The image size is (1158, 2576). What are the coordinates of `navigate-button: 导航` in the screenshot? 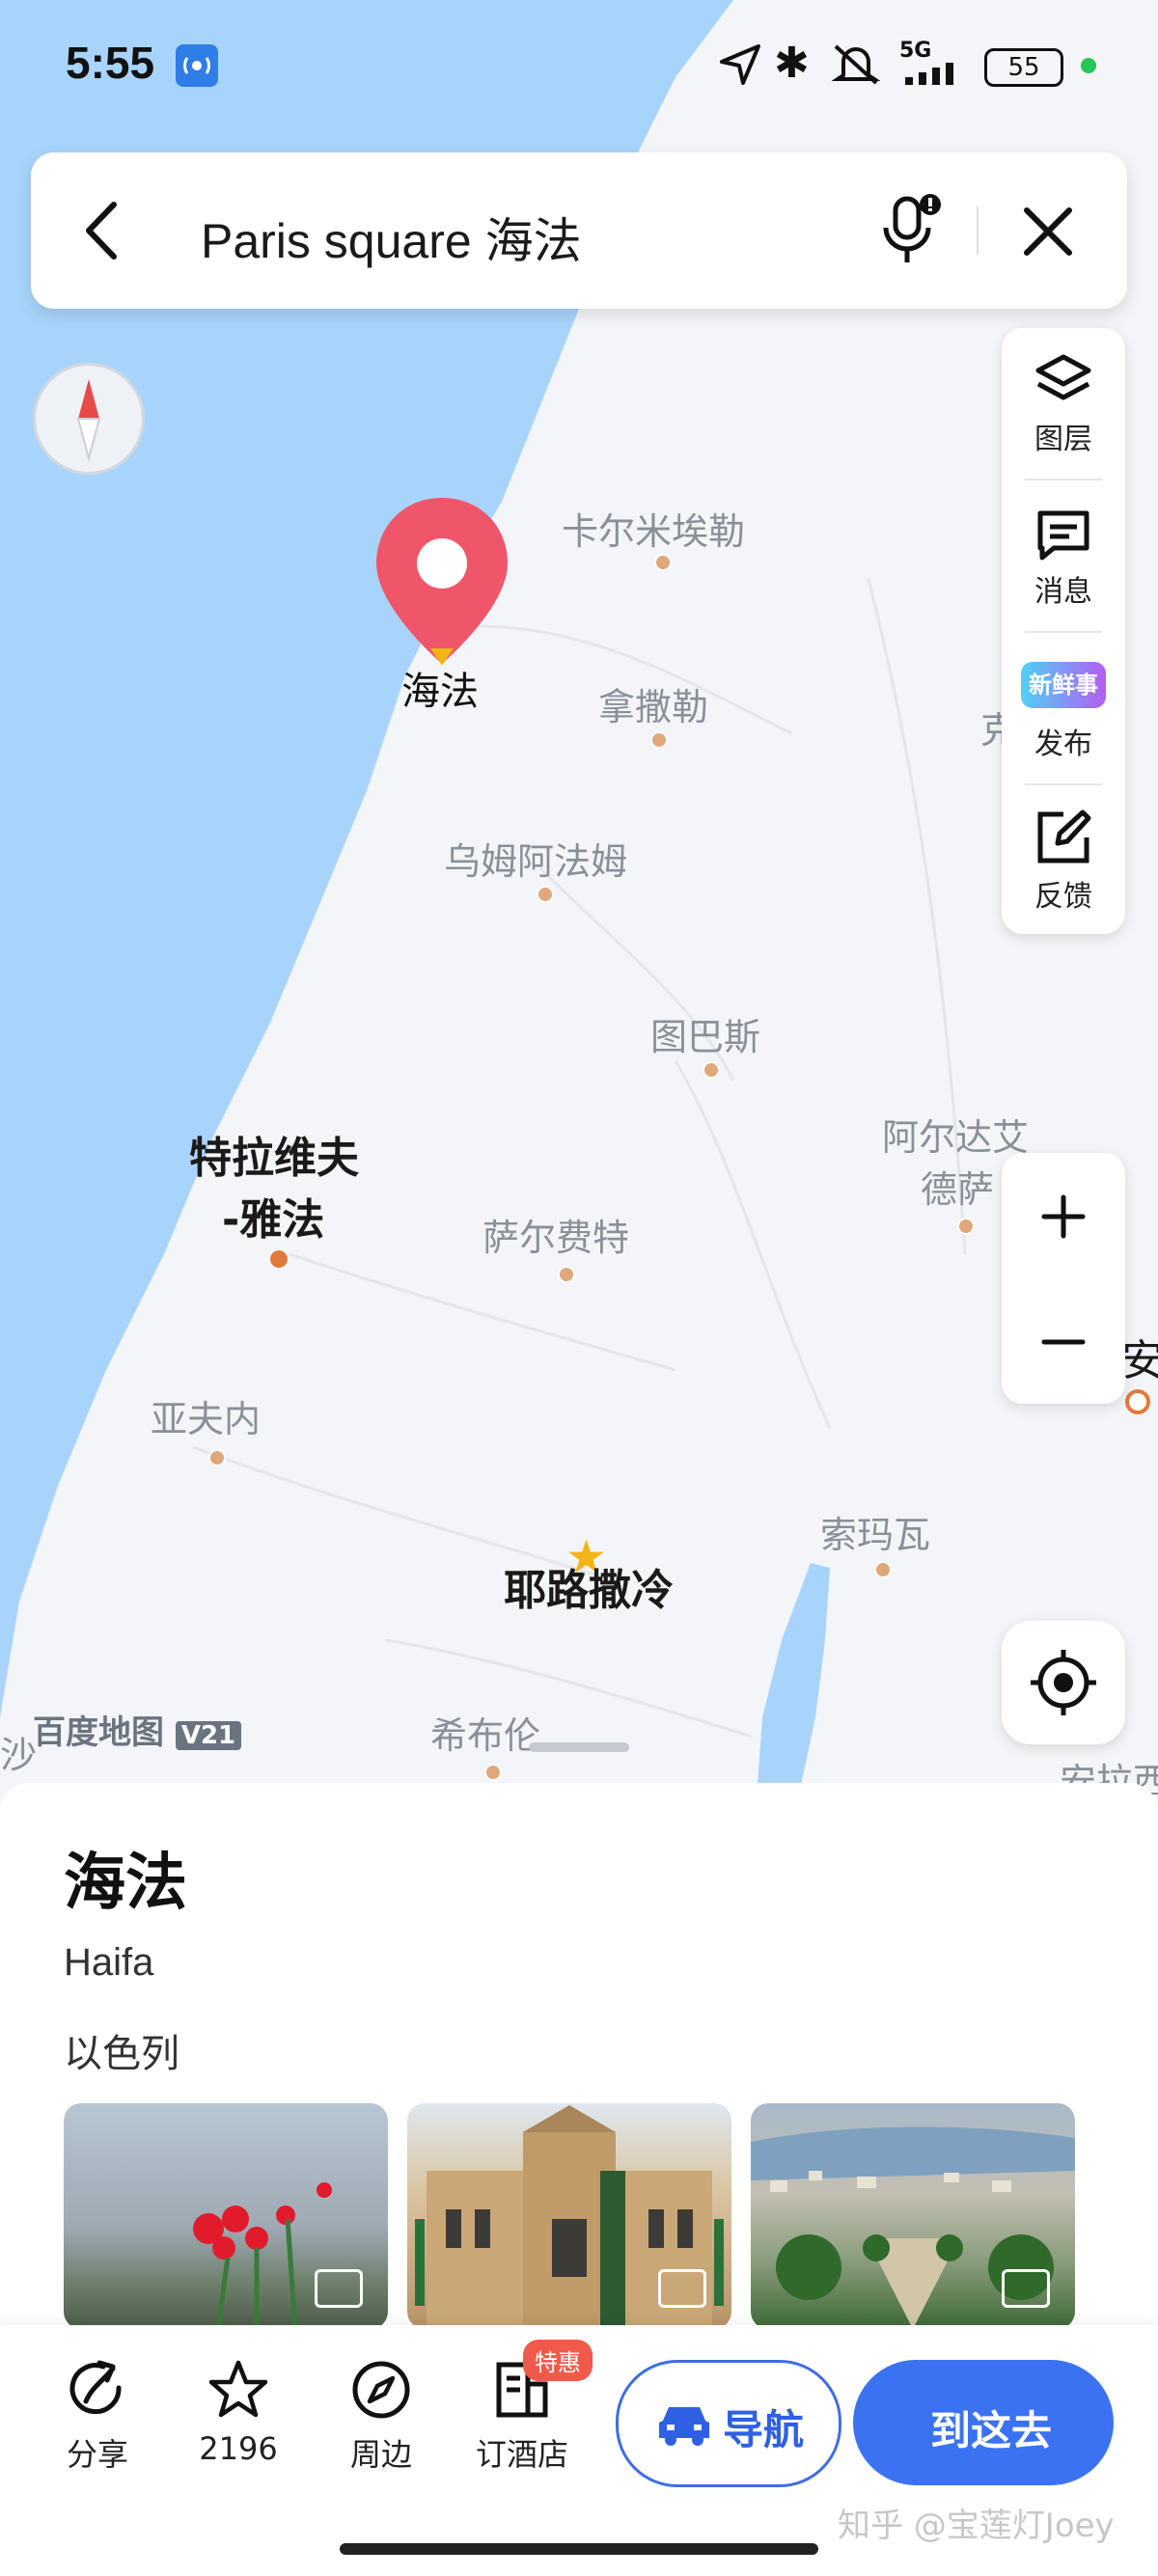 It's located at (728, 2424).